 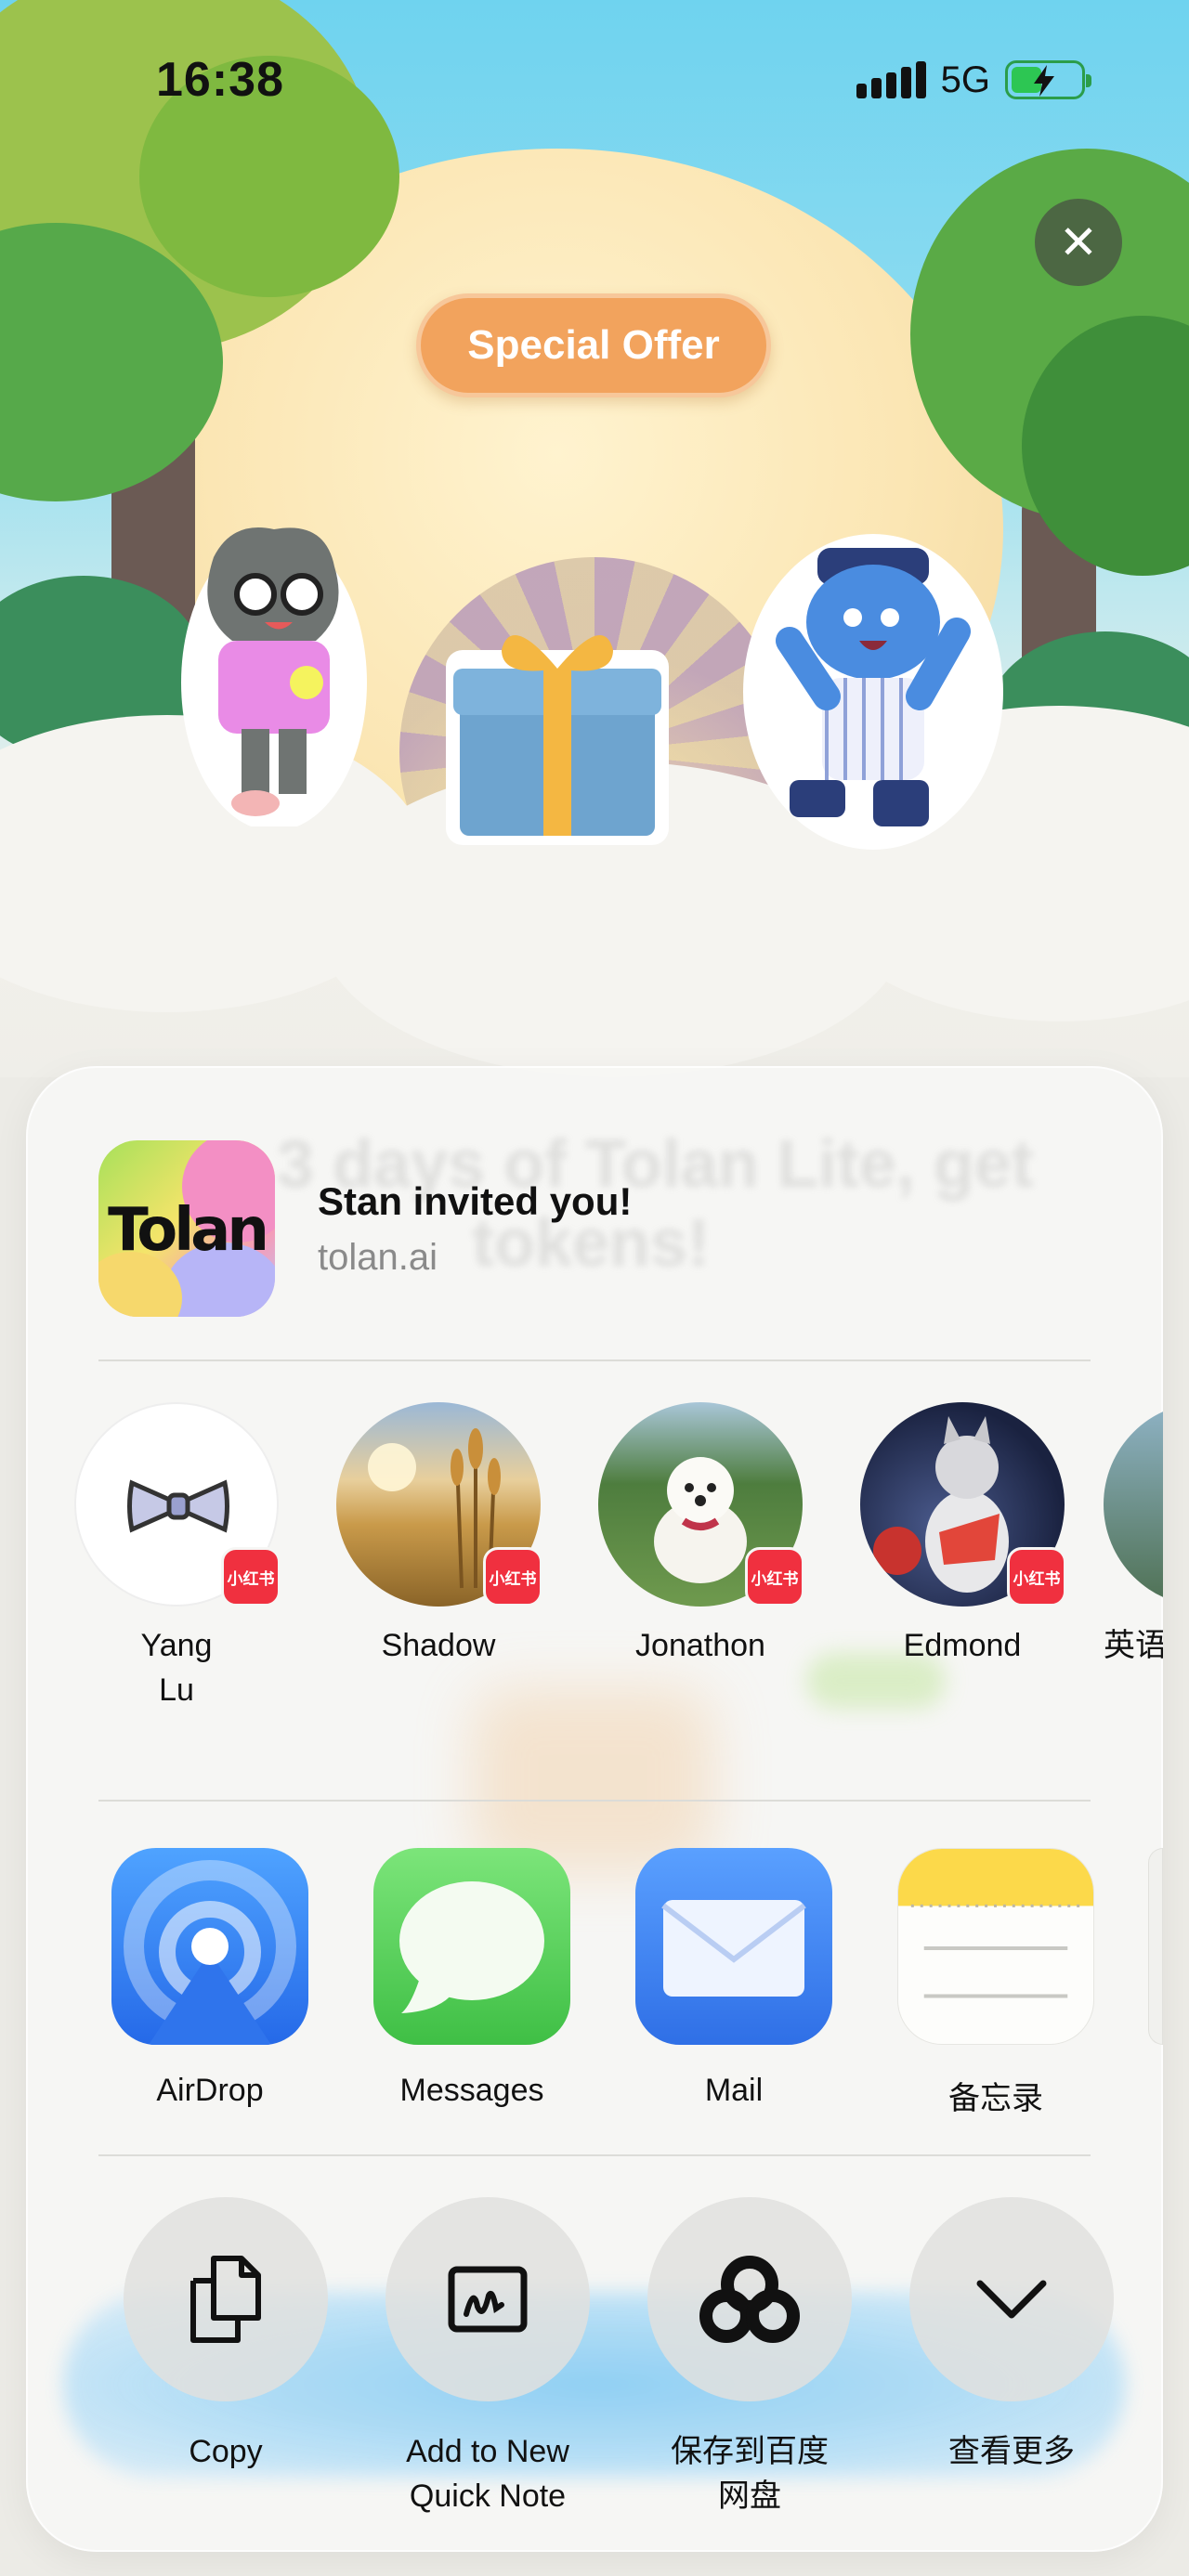 What do you see at coordinates (1134, 1504) in the screenshot?
I see `avatar` at bounding box center [1134, 1504].